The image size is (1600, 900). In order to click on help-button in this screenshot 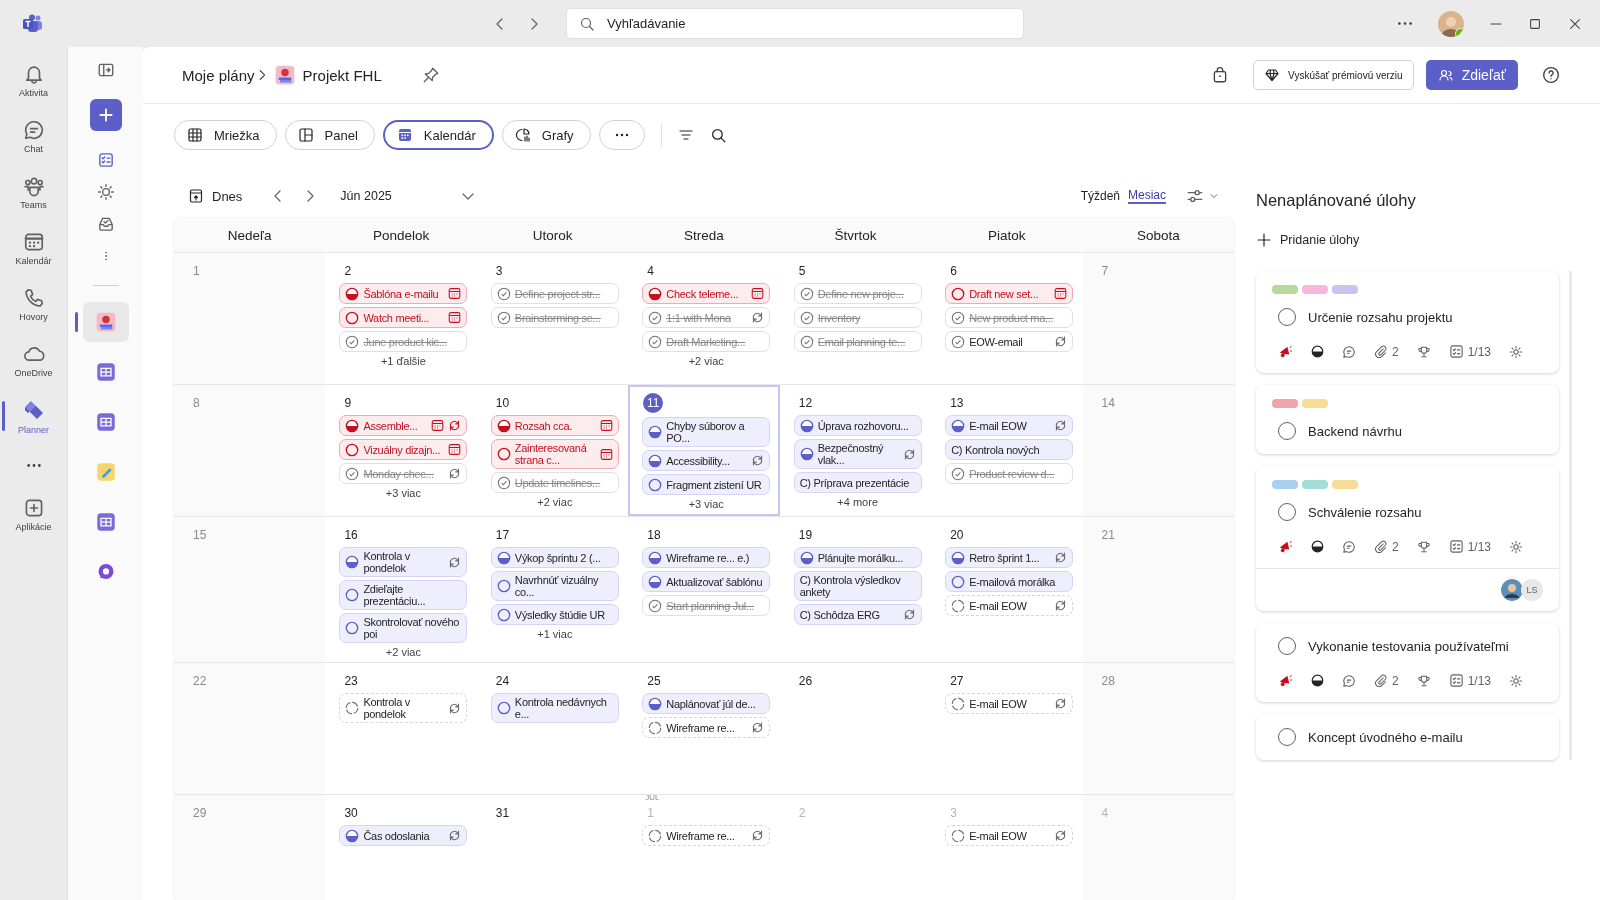, I will do `click(1551, 75)`.